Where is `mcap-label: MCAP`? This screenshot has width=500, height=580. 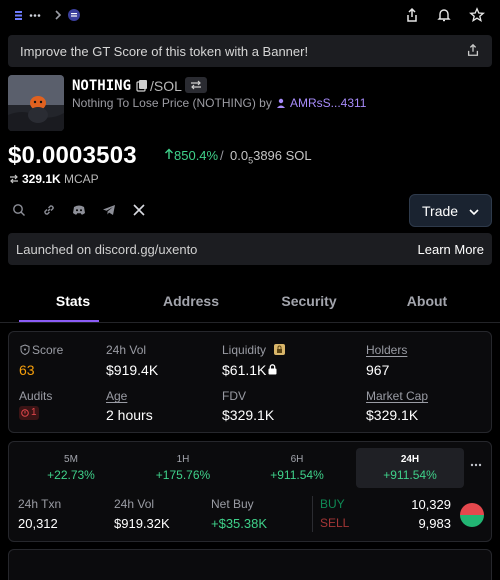 mcap-label: MCAP is located at coordinates (81, 179).